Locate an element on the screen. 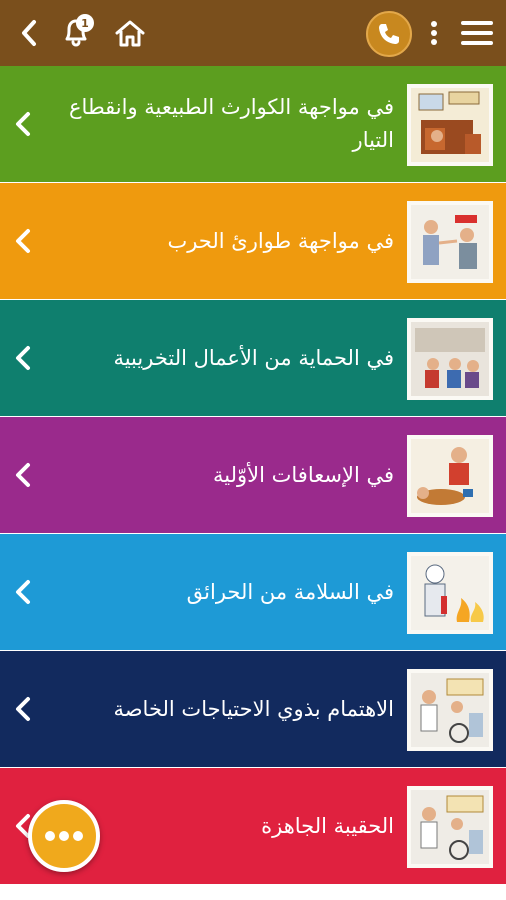 The height and width of the screenshot is (900, 506). list-item-first-aid: في الإسعافات الأوّلية is located at coordinates (253, 475).